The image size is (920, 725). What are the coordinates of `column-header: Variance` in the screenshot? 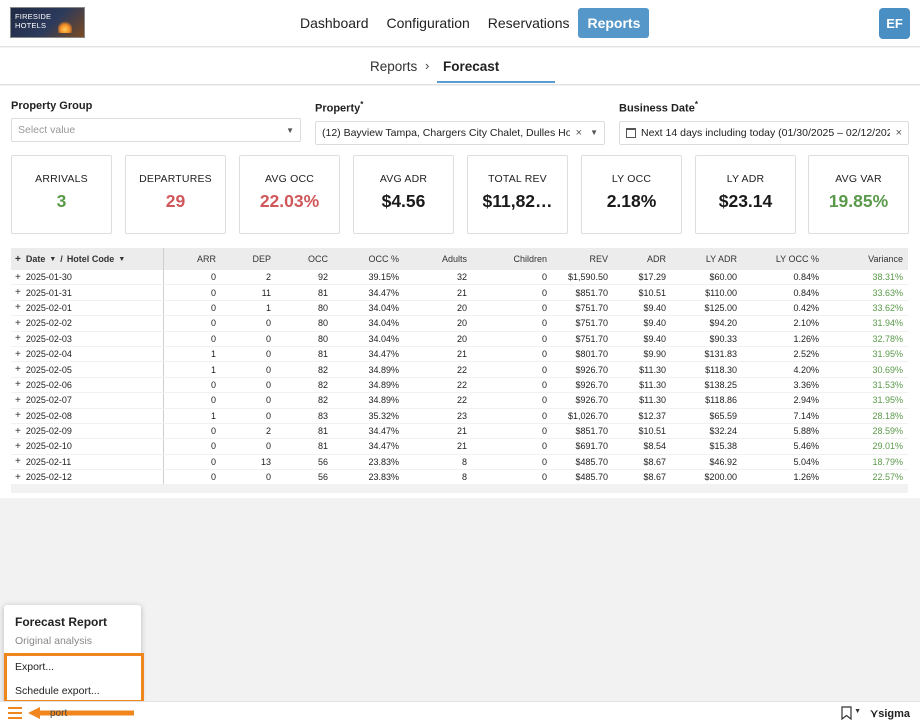 It's located at (863, 259).